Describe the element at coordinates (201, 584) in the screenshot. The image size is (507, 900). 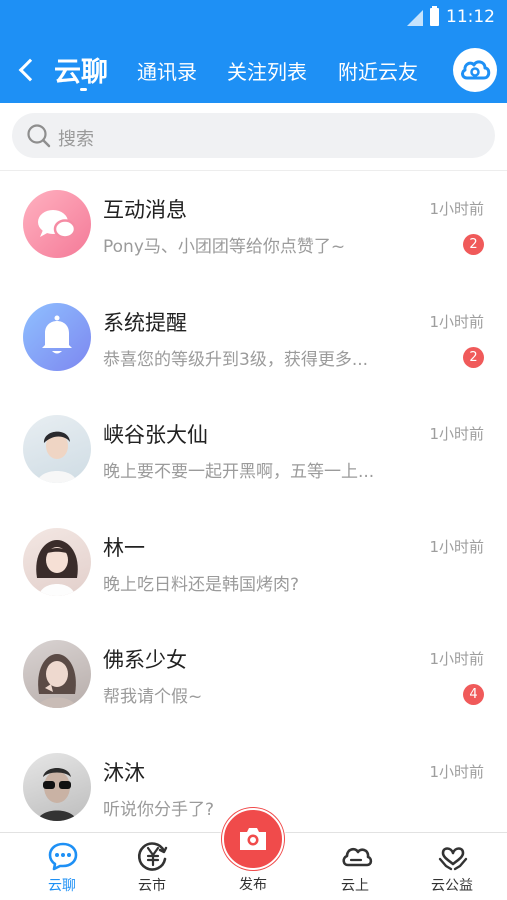
I see `conversation-message: 晚上吃日料还是韩国烤肉?` at that location.